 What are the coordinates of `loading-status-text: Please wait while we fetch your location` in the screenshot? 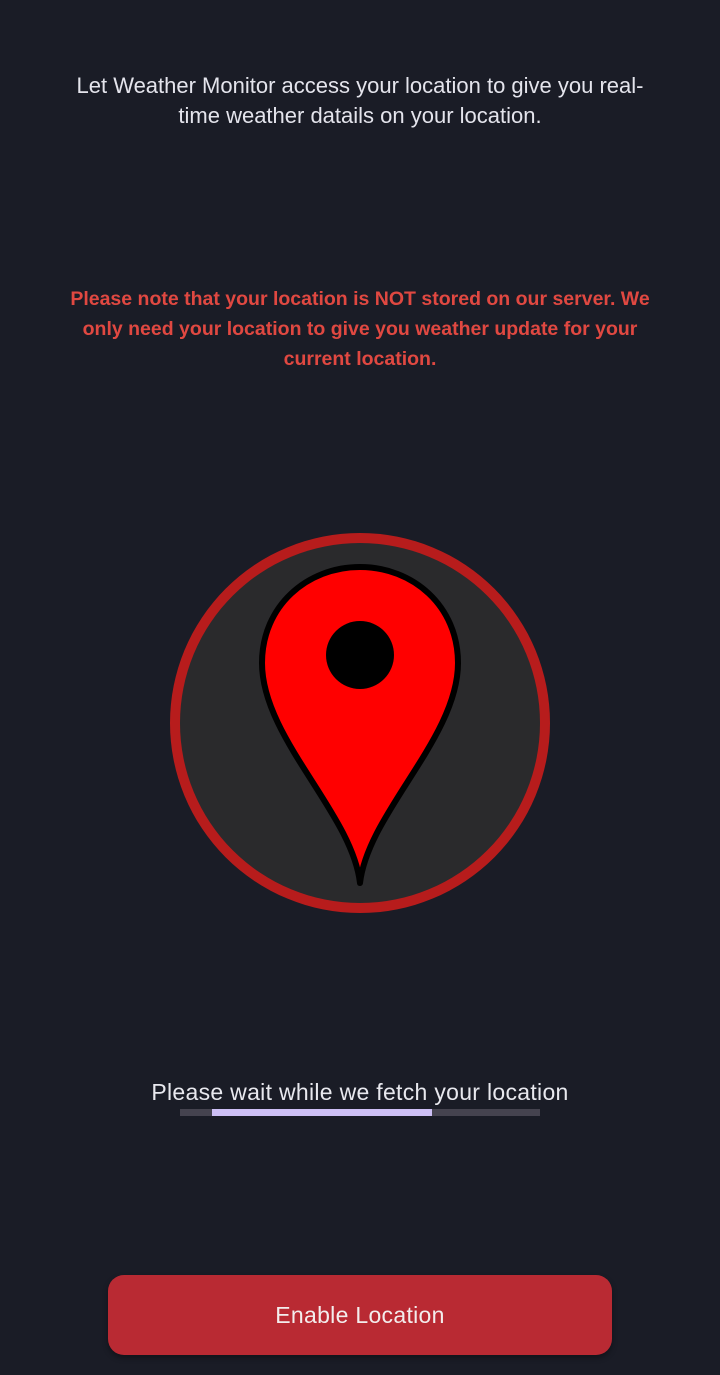 It's located at (360, 1092).